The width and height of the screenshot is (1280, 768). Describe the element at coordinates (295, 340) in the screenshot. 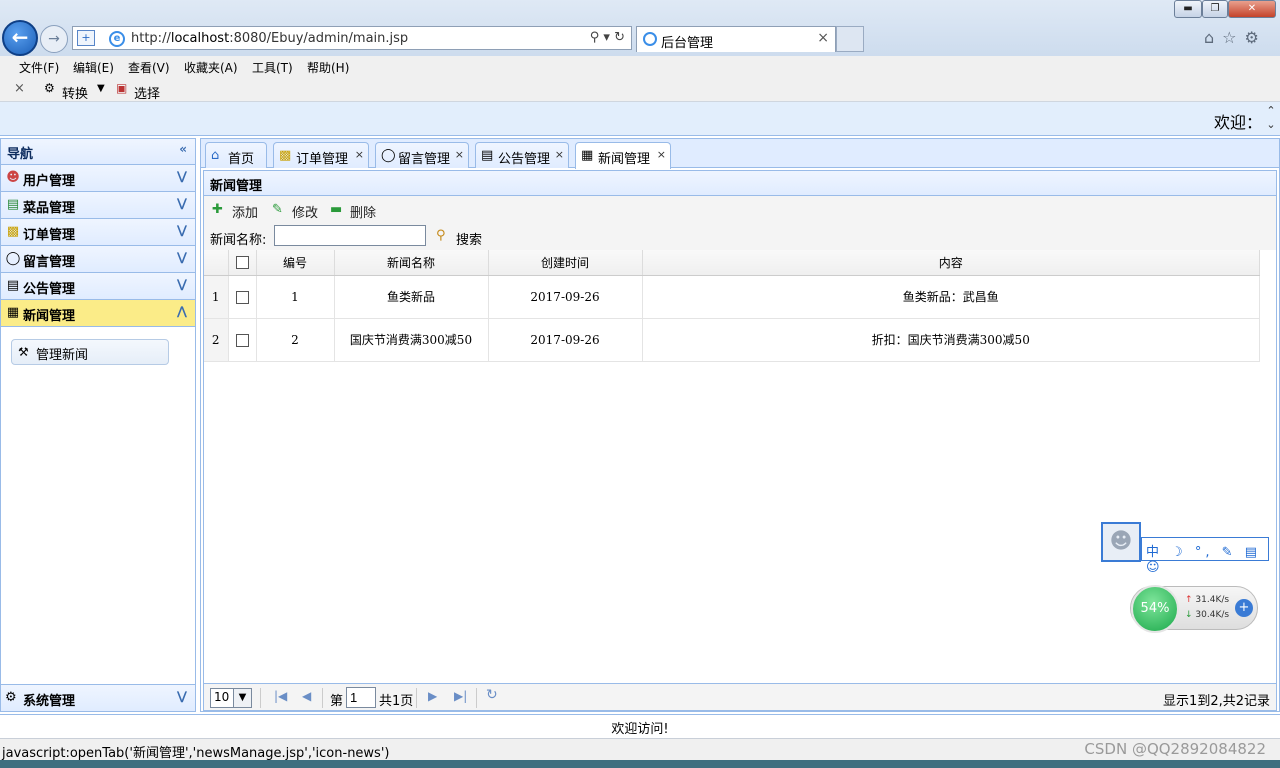

I see `cell-id: 2` at that location.